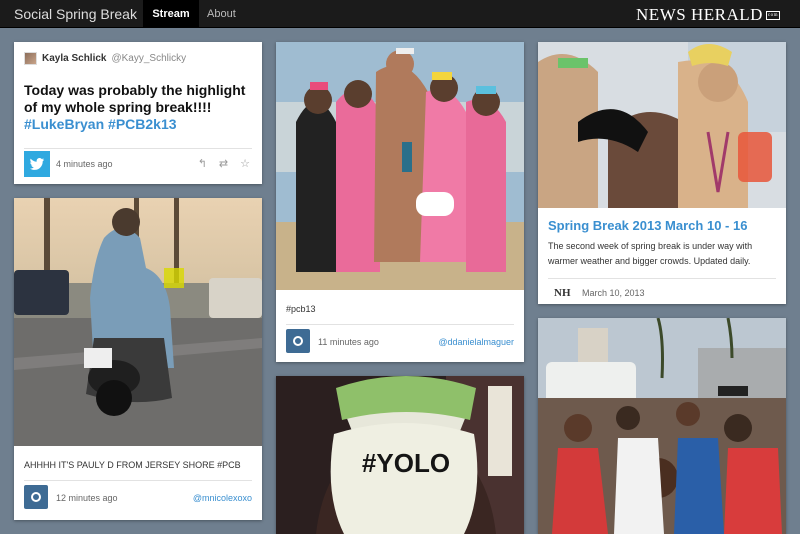 Image resolution: width=800 pixels, height=534 pixels. I want to click on post-timestamp: 11 minutes ago, so click(348, 342).